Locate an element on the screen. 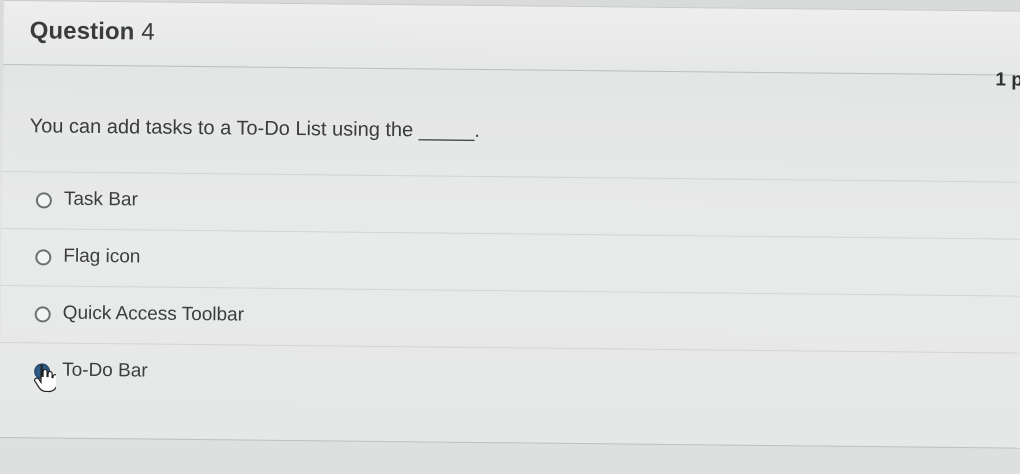 The width and height of the screenshot is (1020, 474). question-title-prefix: Question is located at coordinates (82, 31).